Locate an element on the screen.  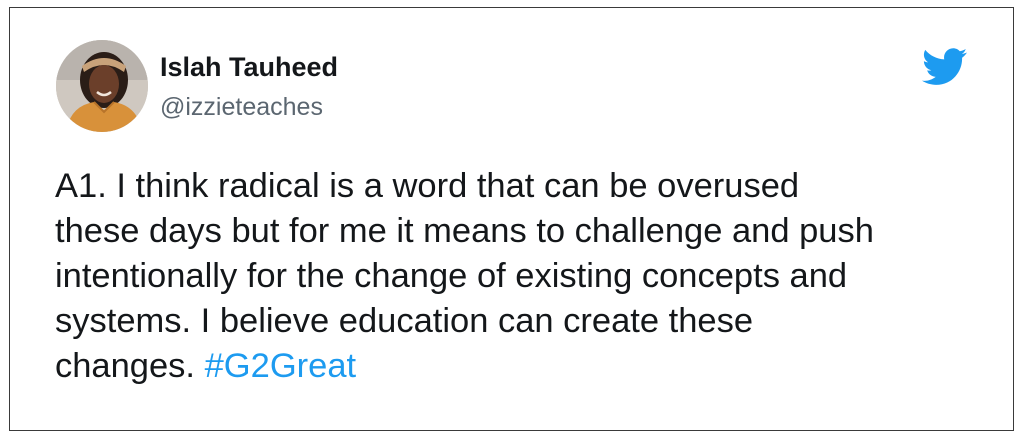
profile-photo-icon is located at coordinates (102, 86).